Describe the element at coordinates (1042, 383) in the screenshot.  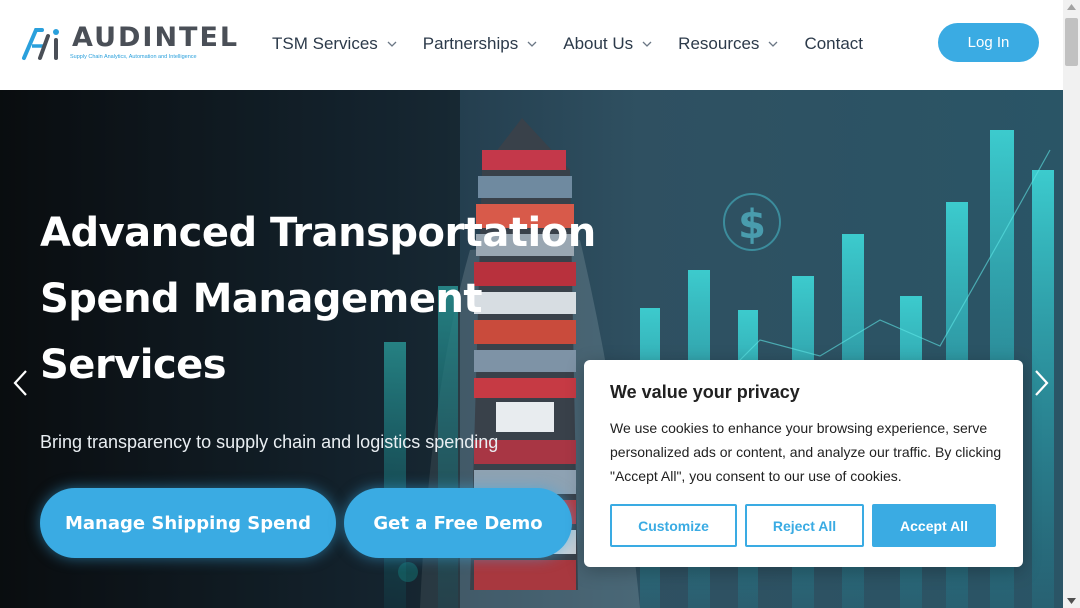
I see `chevron-right-icon` at that location.